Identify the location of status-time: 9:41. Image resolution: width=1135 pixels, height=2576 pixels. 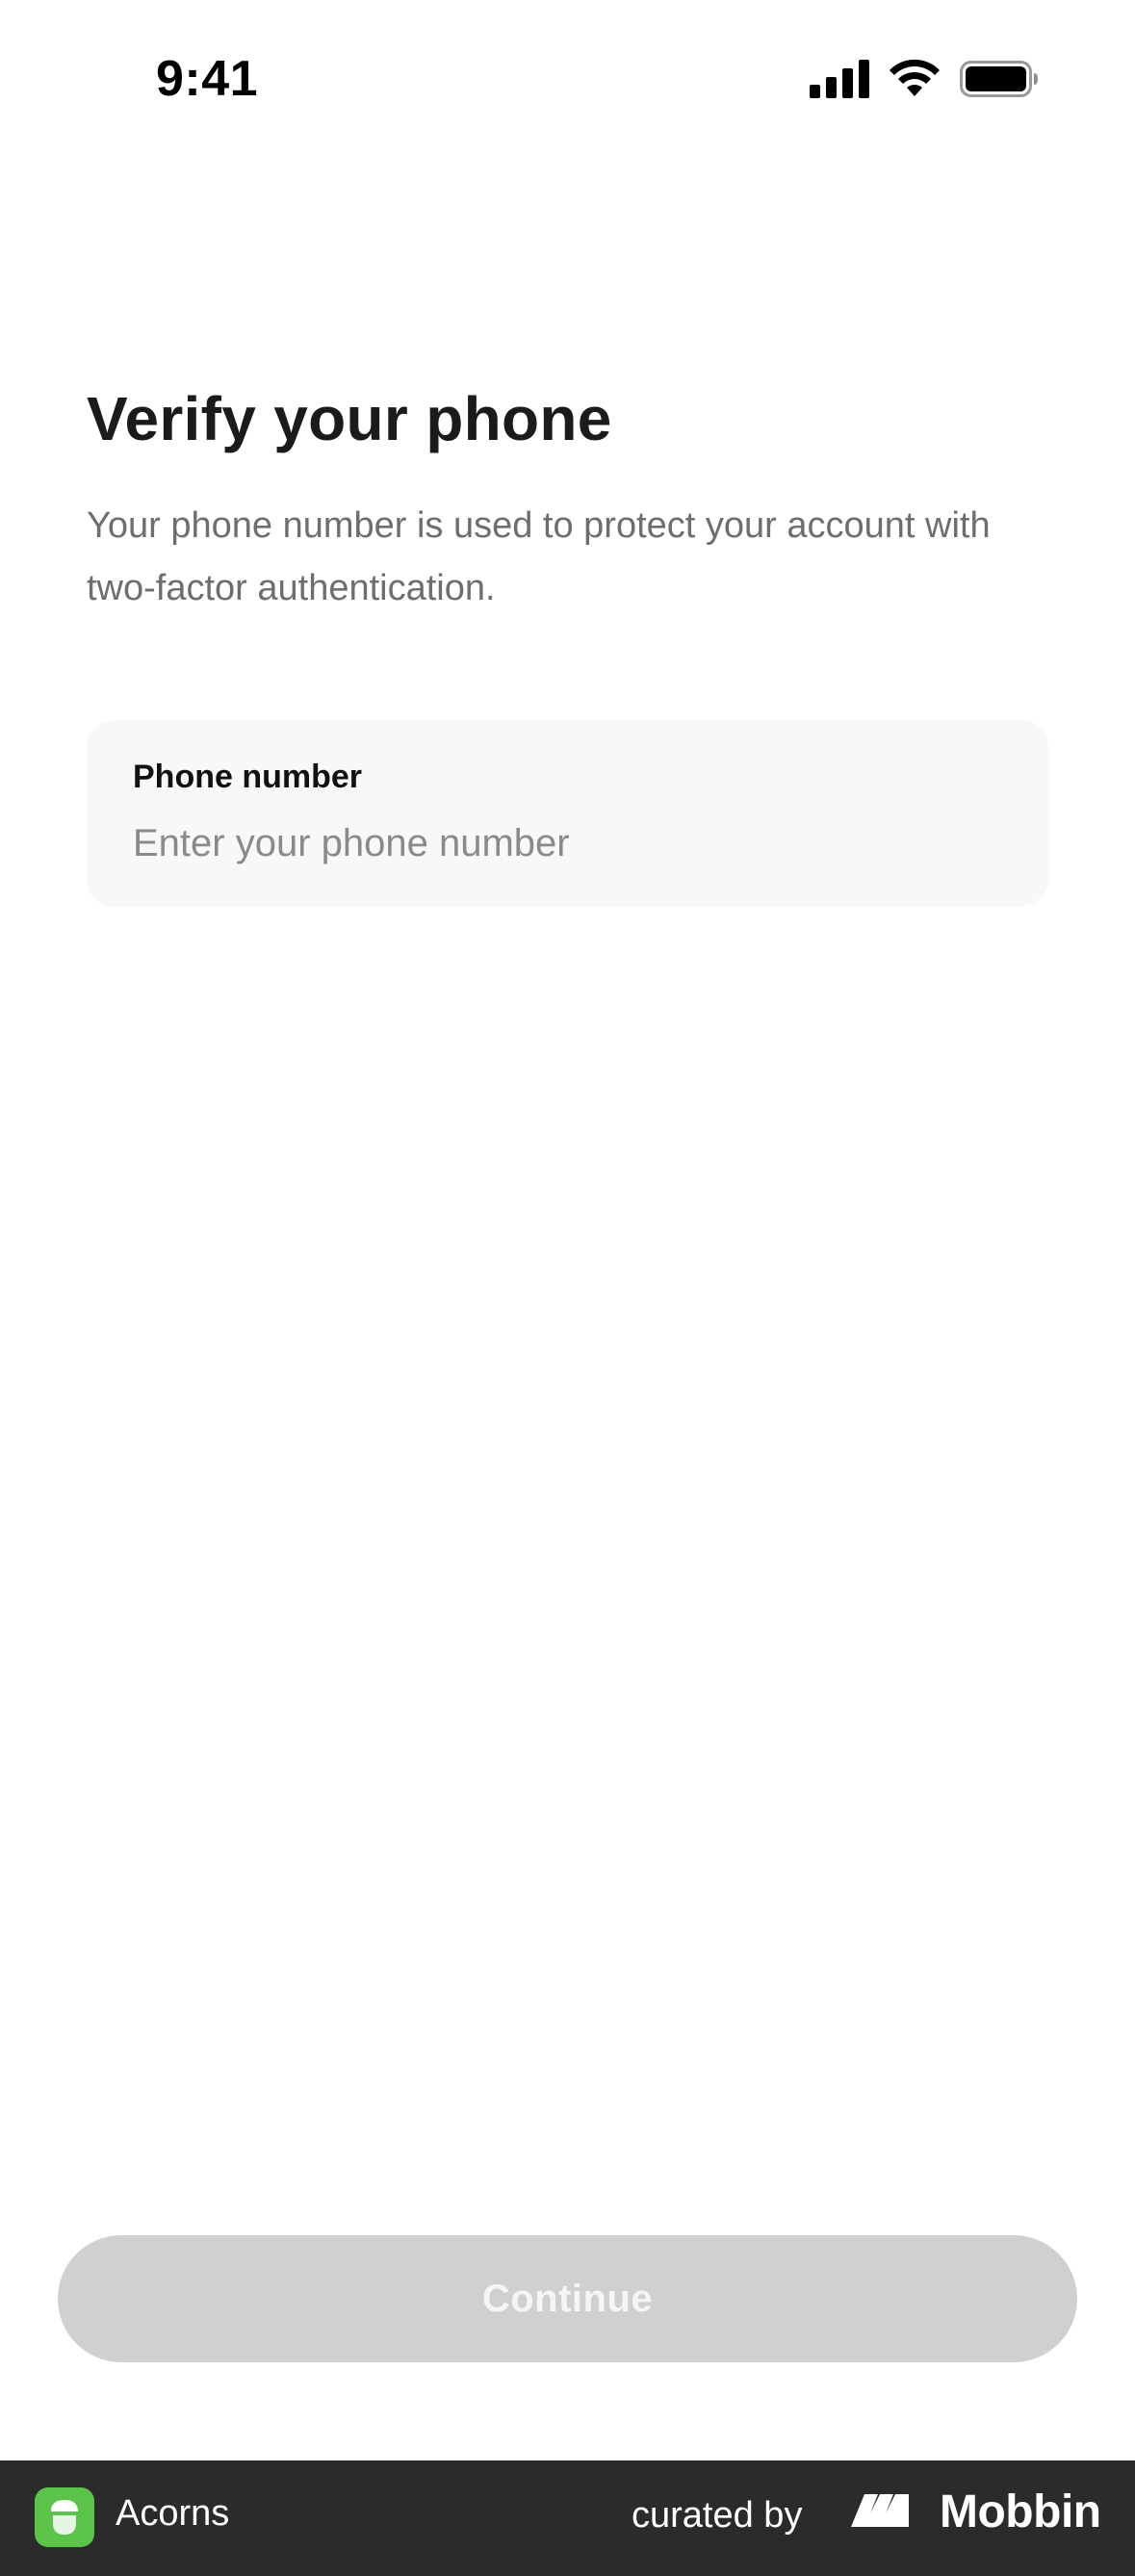
(207, 79).